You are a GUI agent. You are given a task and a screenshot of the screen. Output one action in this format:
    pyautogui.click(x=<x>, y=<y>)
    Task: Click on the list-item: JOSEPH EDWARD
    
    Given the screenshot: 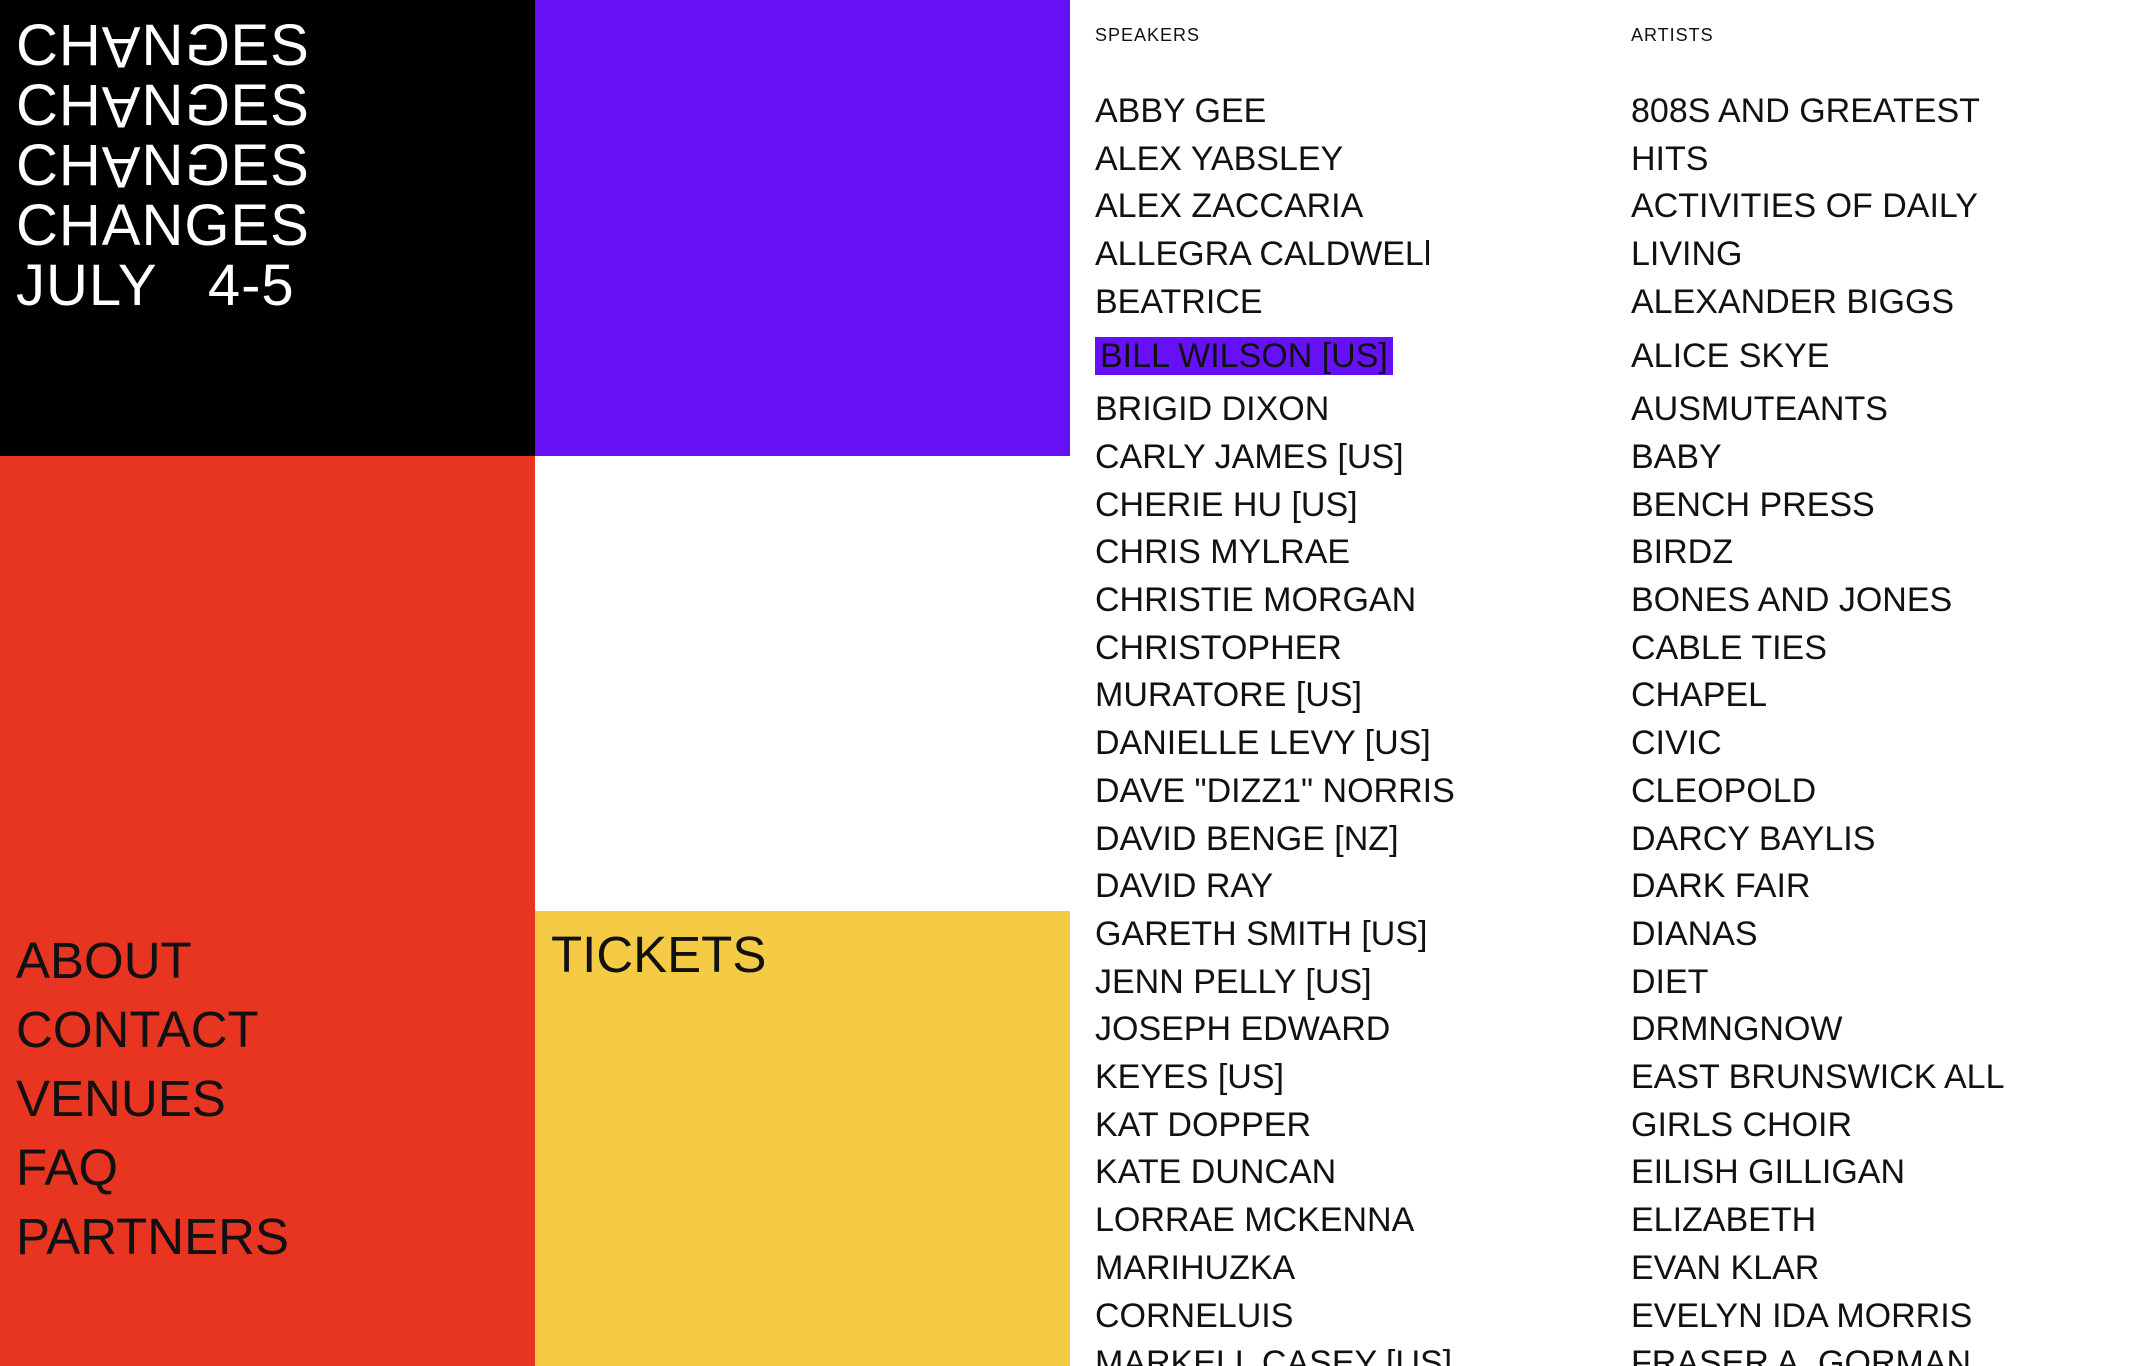 What is the action you would take?
    pyautogui.click(x=1355, y=1030)
    